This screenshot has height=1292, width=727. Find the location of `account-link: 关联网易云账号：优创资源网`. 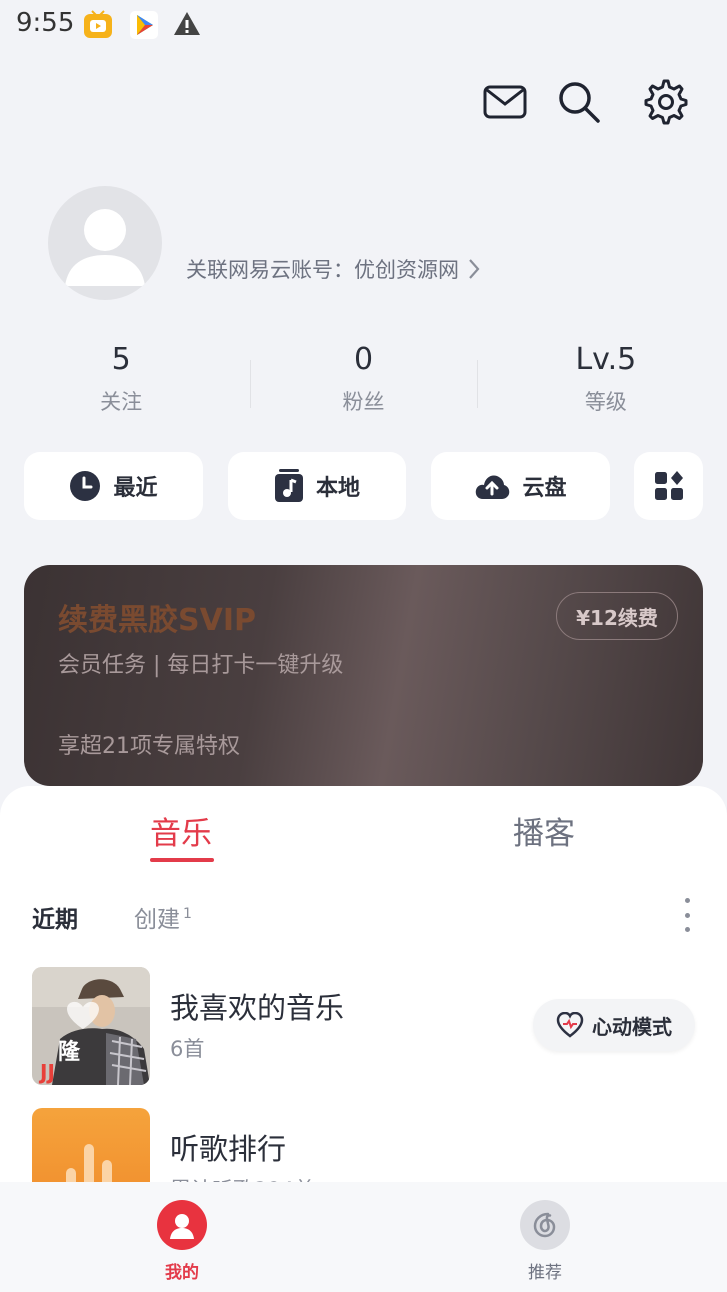

account-link: 关联网易云账号：优创资源网 is located at coordinates (333, 269).